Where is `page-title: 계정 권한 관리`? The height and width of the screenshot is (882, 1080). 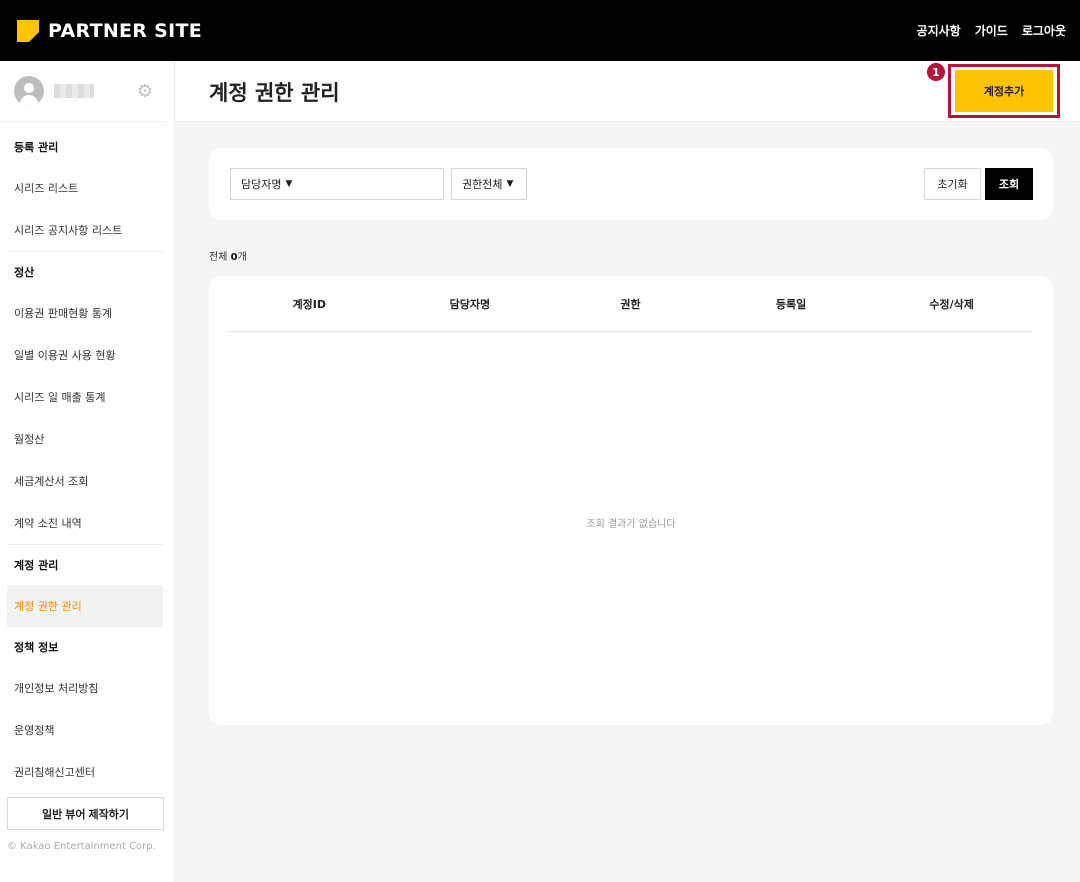
page-title: 계정 권한 관리 is located at coordinates (274, 93).